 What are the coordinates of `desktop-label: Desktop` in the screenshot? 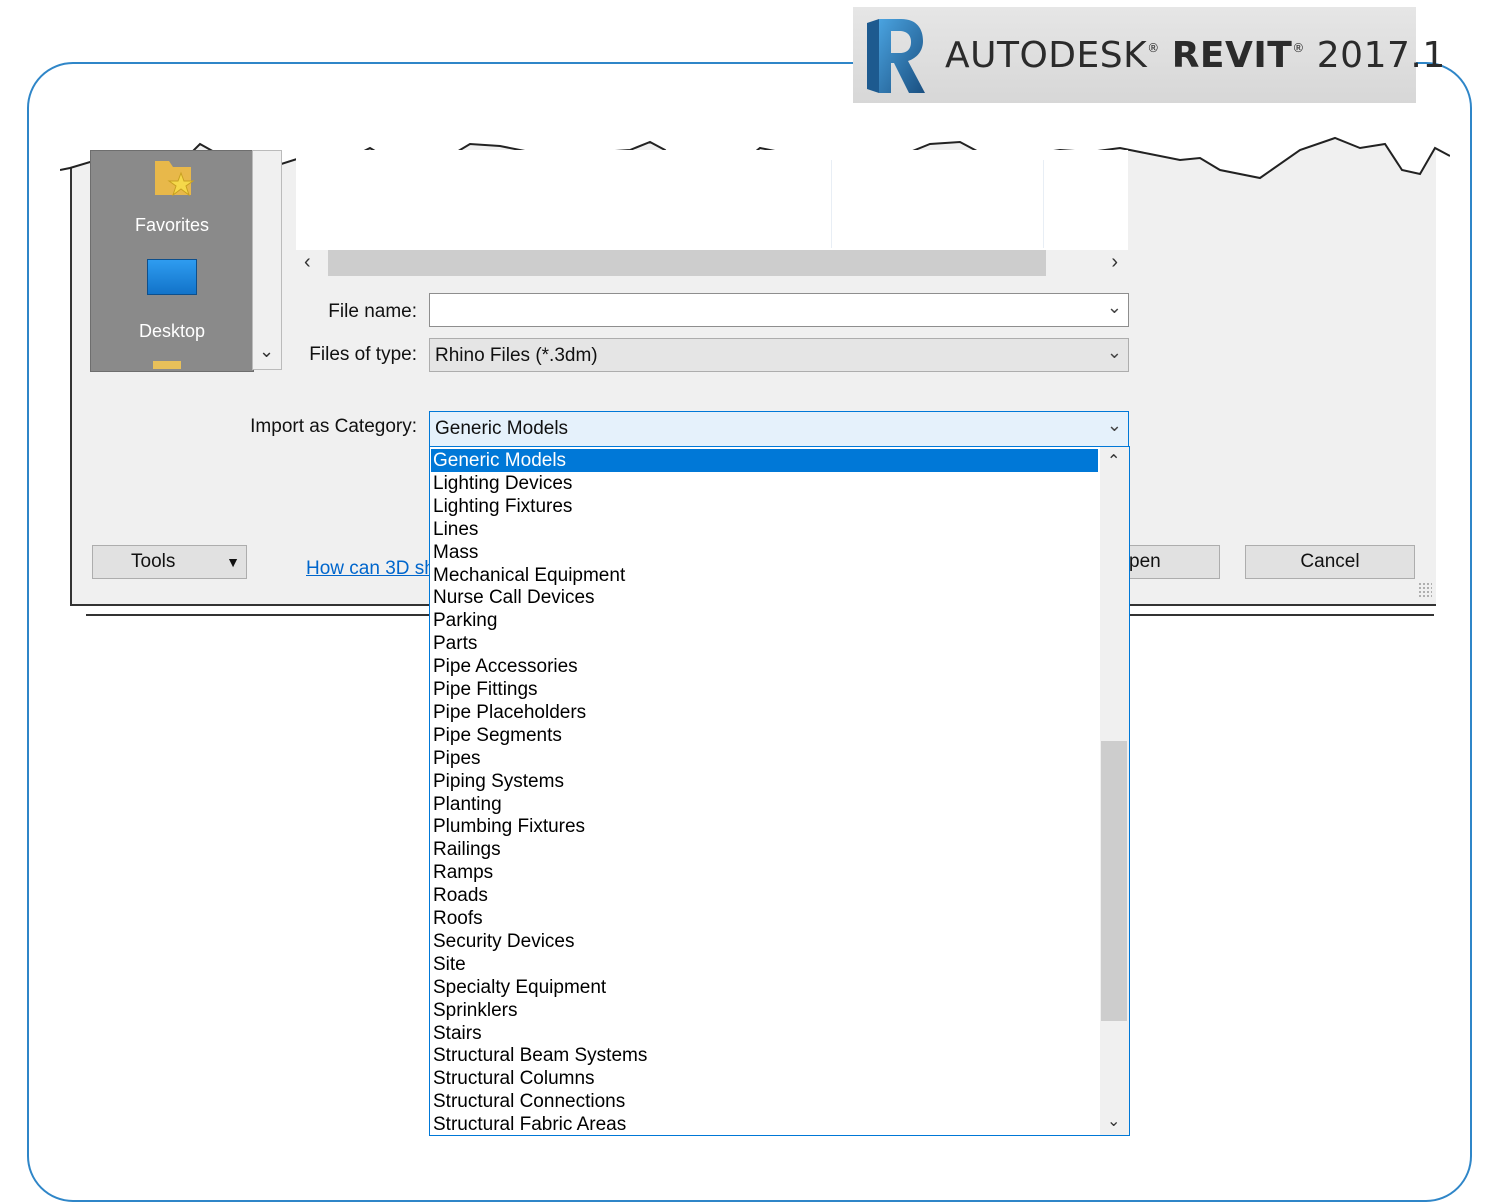 It's located at (172, 331).